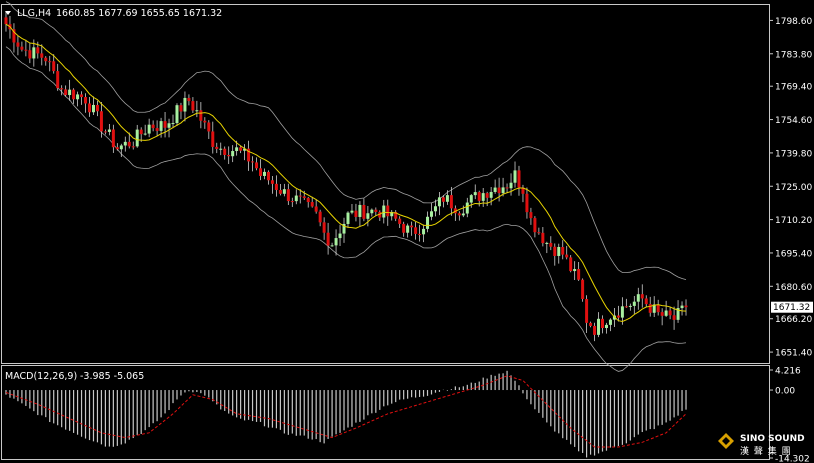 Image resolution: width=814 pixels, height=463 pixels. Describe the element at coordinates (793, 22) in the screenshot. I see `price-tick-label: 1798.60` at that location.